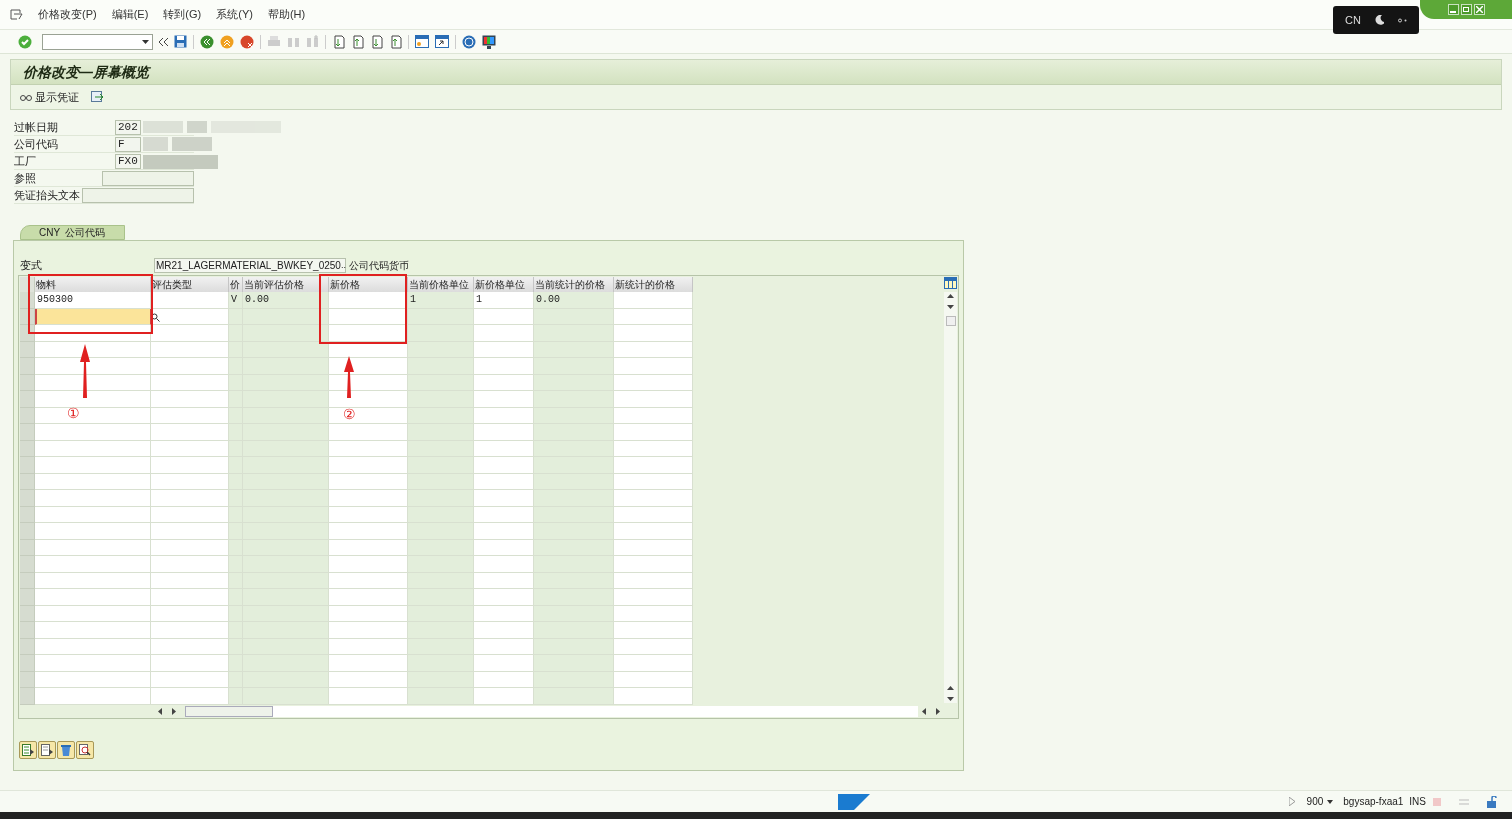 The height and width of the screenshot is (819, 1512). I want to click on double-left-arrow-icon, so click(163, 41).